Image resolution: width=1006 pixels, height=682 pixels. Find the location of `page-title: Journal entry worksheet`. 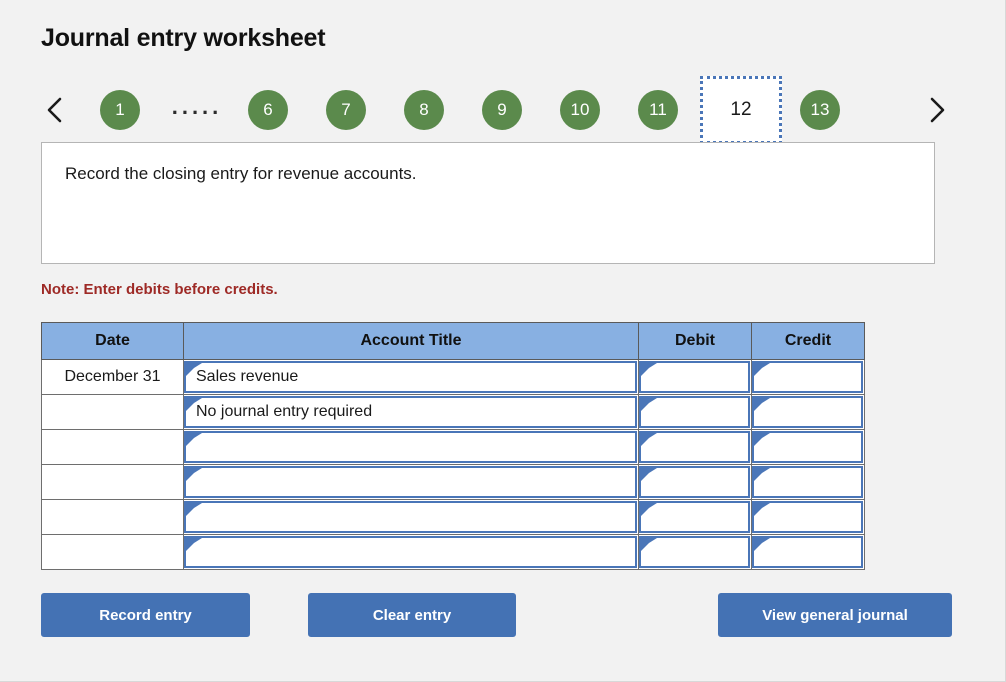

page-title: Journal entry worksheet is located at coordinates (183, 38).